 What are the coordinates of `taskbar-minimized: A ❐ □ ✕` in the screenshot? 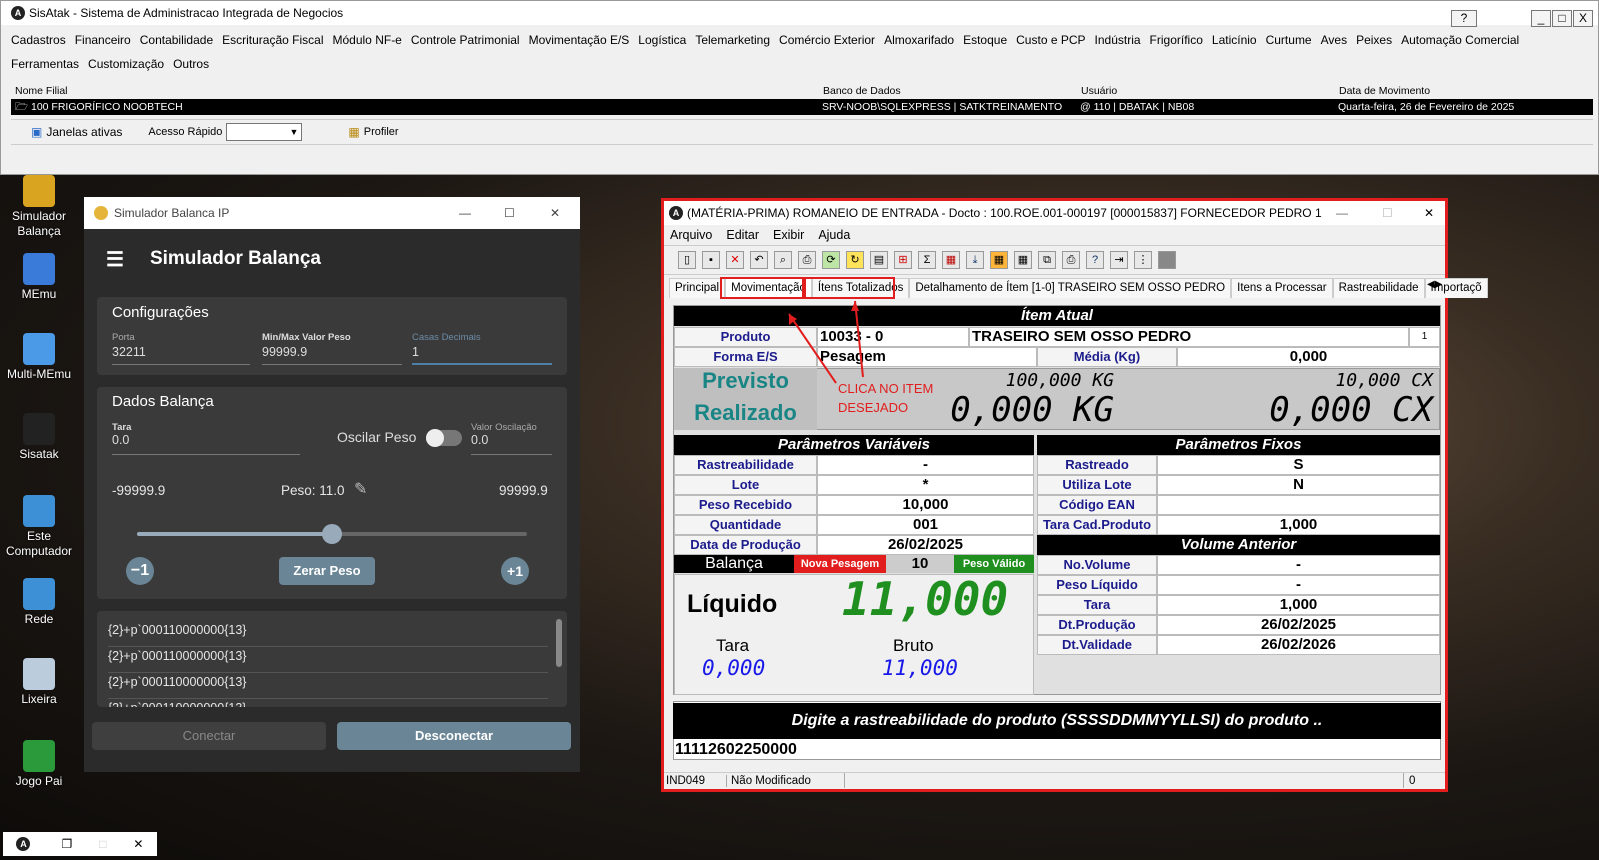 It's located at (80, 844).